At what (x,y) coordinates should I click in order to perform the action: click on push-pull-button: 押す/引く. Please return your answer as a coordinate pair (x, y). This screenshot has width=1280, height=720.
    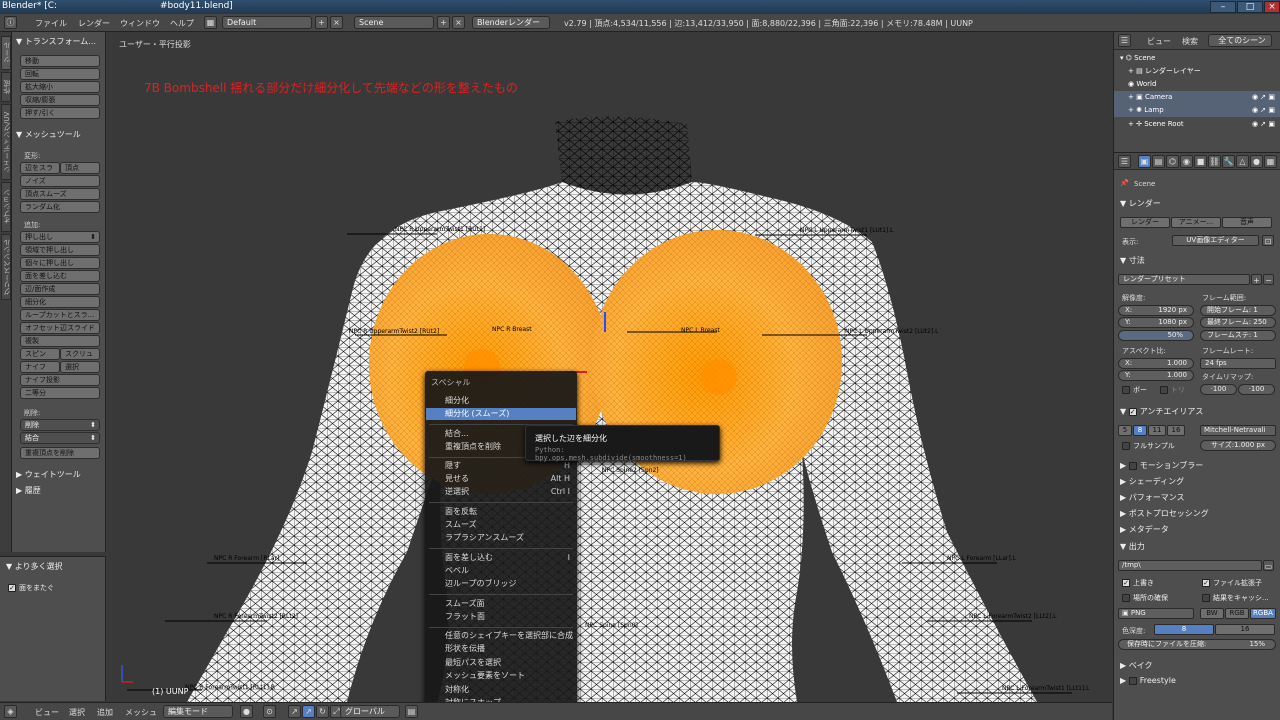
    Looking at the image, I should click on (60, 113).